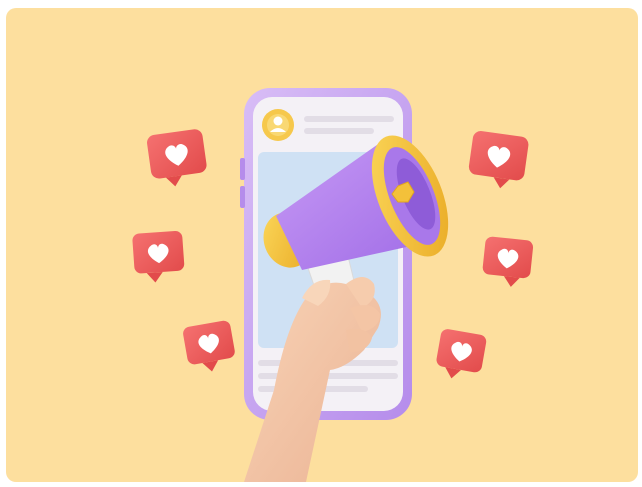  What do you see at coordinates (278, 125) in the screenshot?
I see `avatar-icon` at bounding box center [278, 125].